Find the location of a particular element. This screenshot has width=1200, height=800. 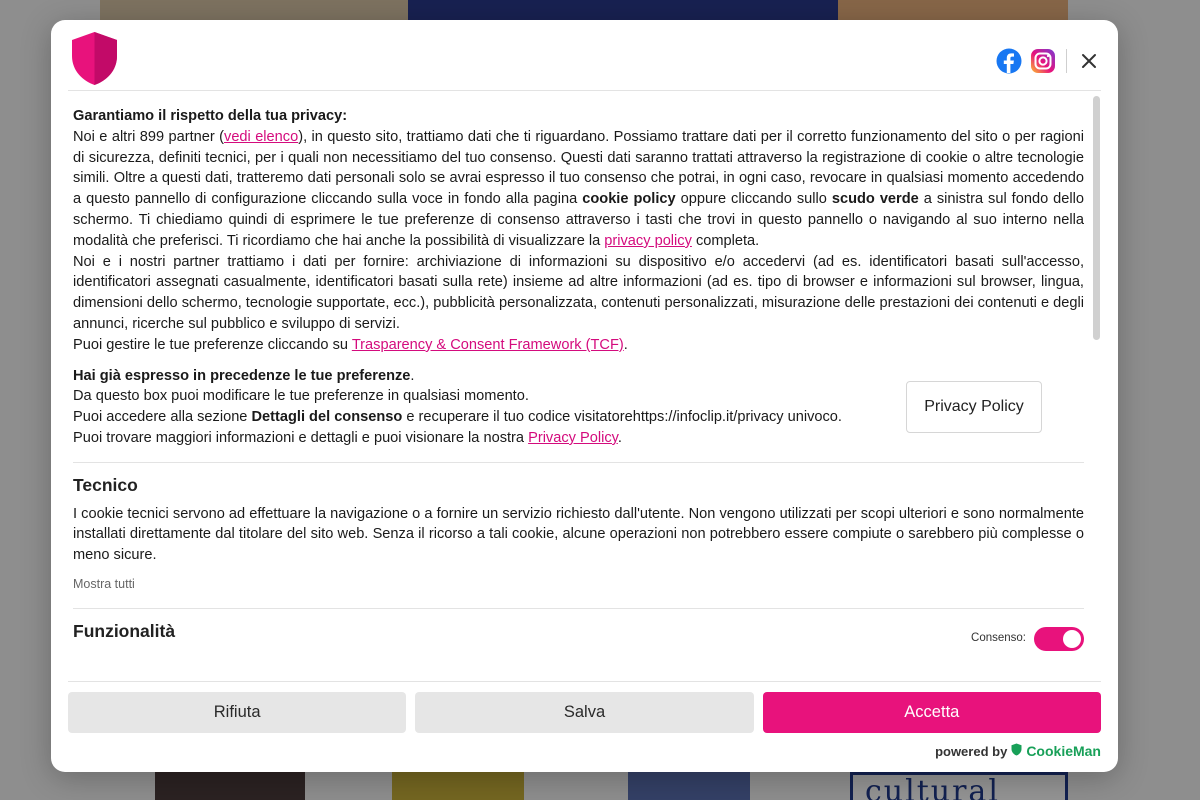

header-divider is located at coordinates (584, 90).